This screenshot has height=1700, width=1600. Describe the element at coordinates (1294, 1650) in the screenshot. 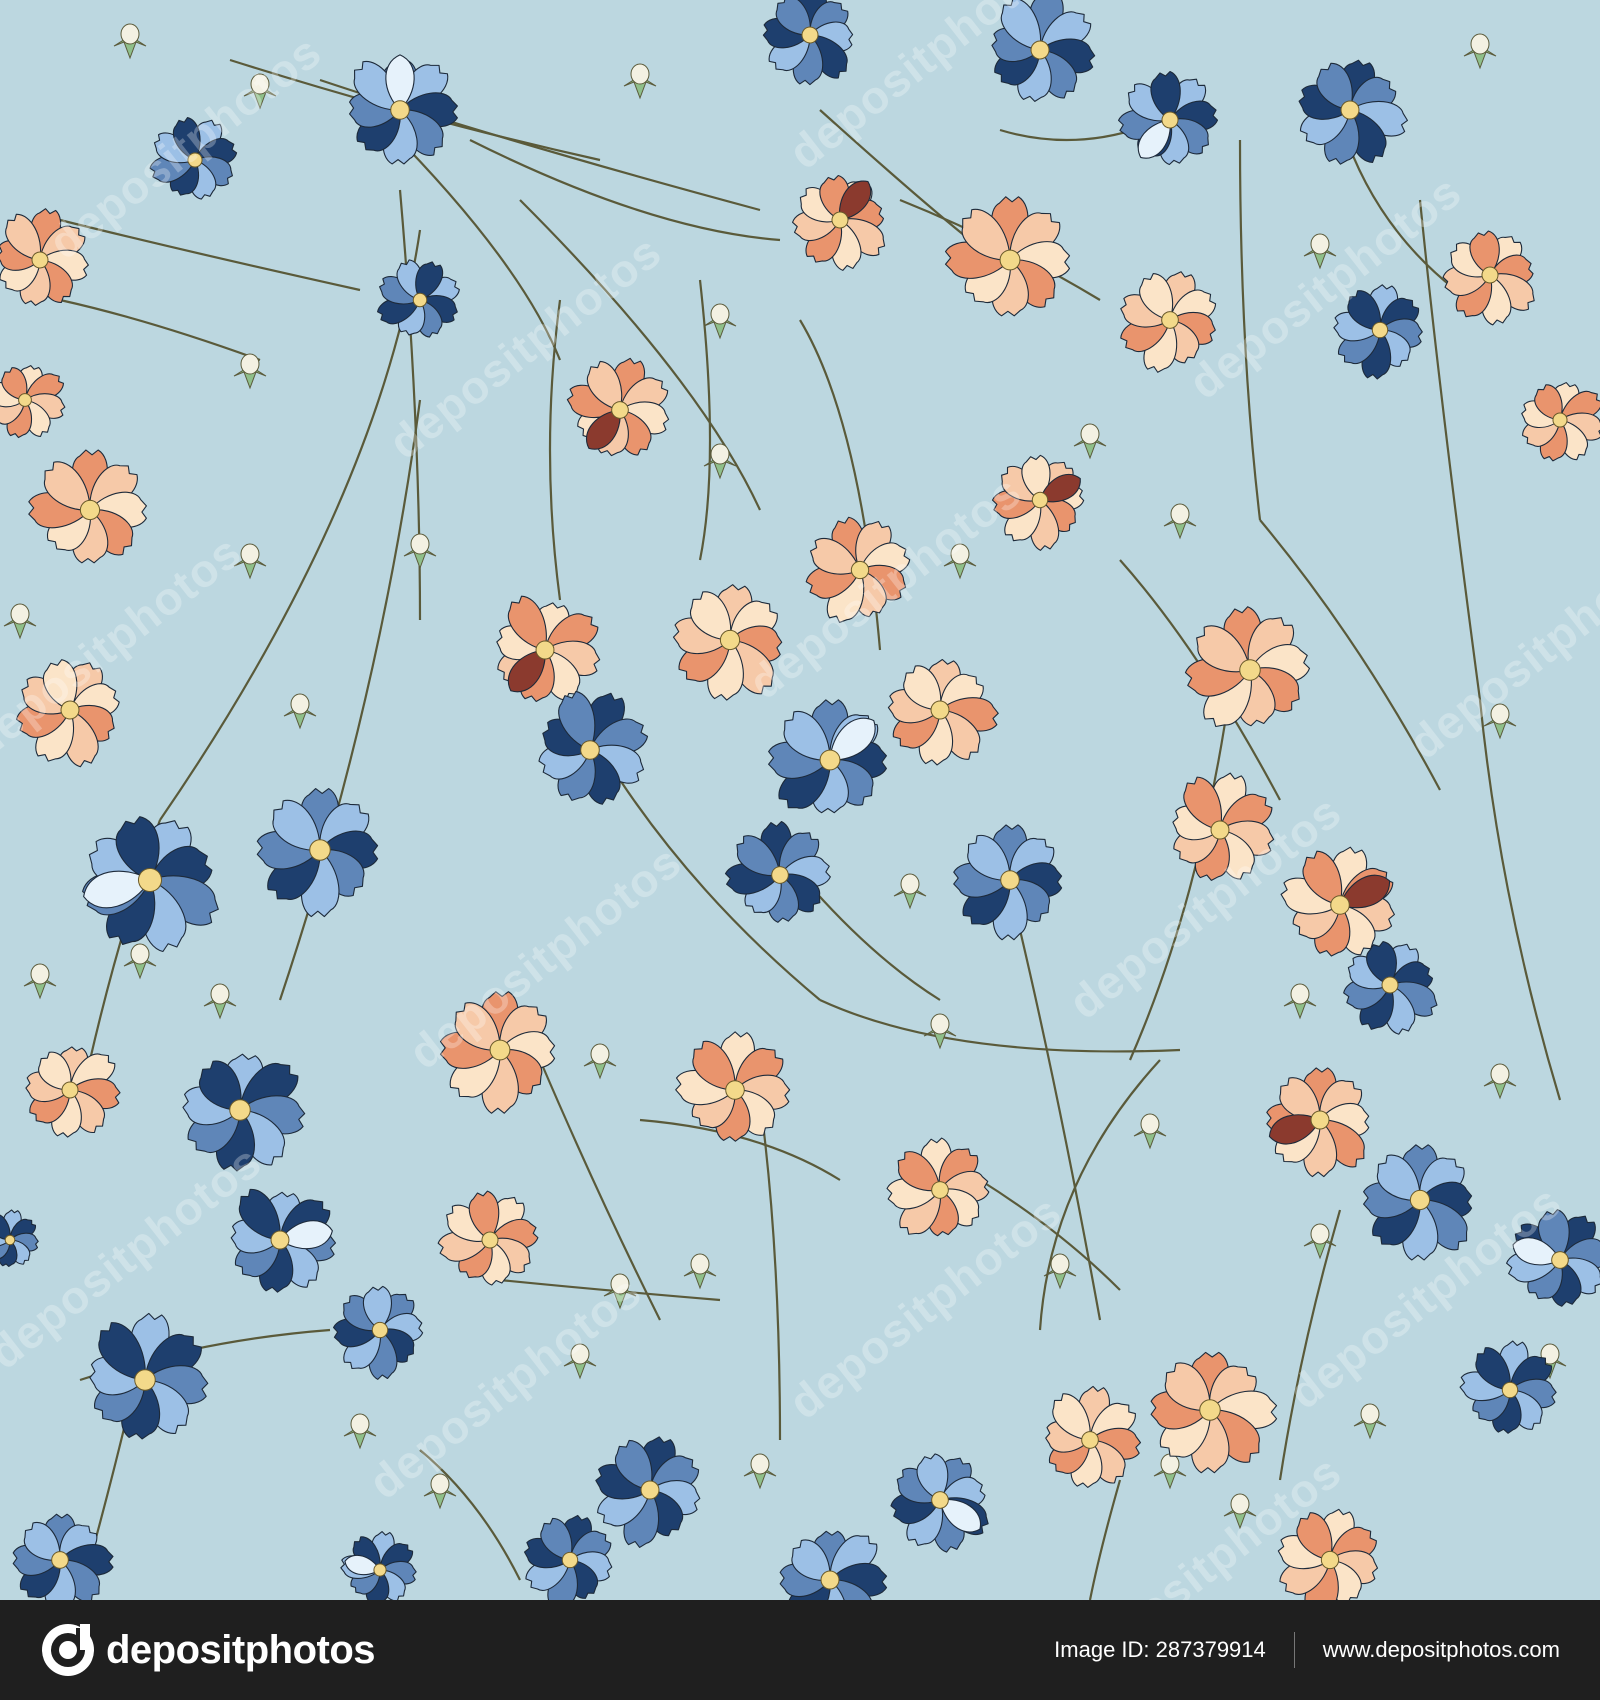

I see `meta-divider` at that location.